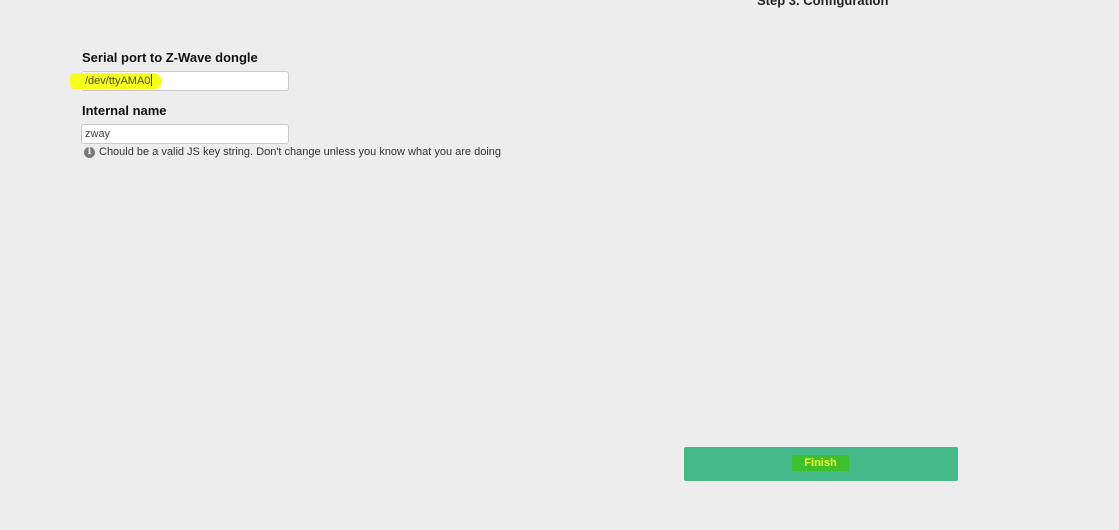  Describe the element at coordinates (823, 4) in the screenshot. I see `step-title: Step 3. Configuration` at that location.